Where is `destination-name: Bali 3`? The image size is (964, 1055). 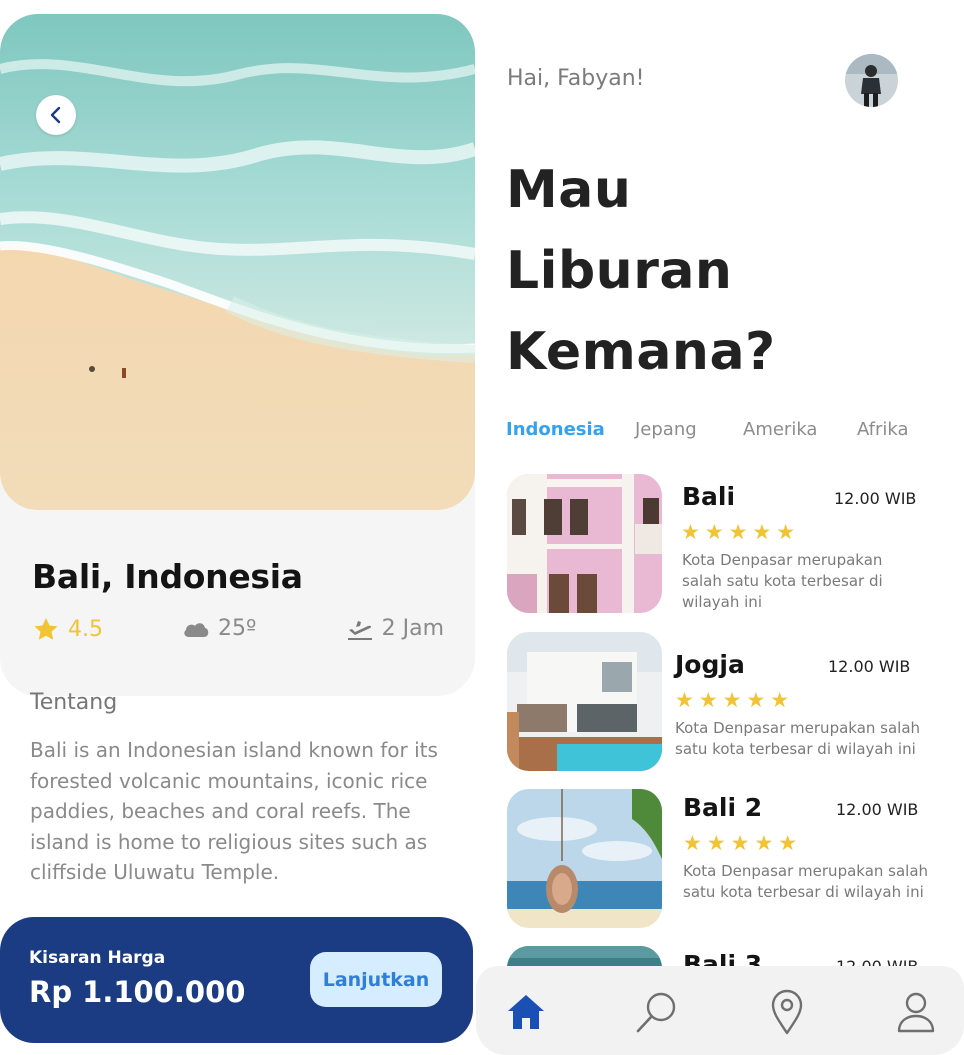 destination-name: Bali 3 is located at coordinates (723, 958).